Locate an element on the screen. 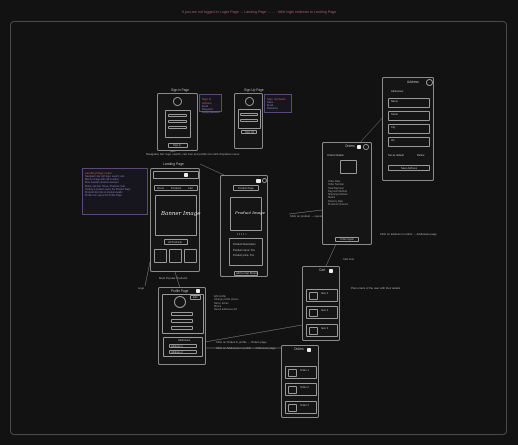 The width and height of the screenshot is (518, 445). profile-address-section: Addresses Address 1 Address 2 is located at coordinates (183, 347).